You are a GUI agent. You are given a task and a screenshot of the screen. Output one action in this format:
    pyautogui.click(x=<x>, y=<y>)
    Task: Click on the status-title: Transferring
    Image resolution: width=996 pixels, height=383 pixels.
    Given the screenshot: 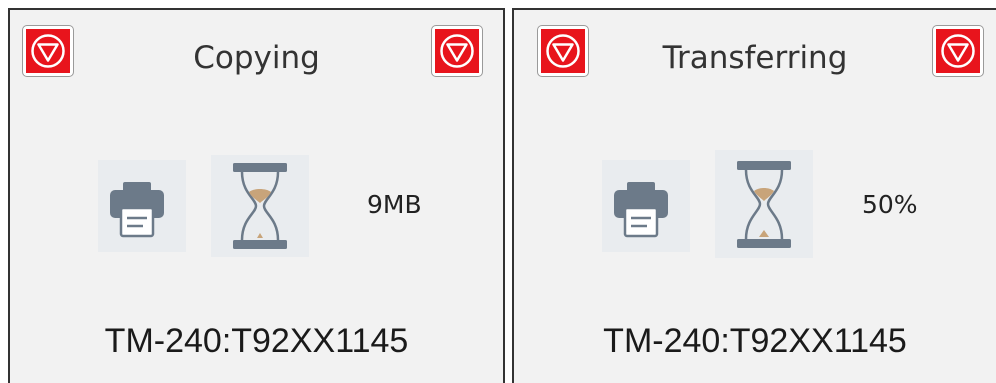 What is the action you would take?
    pyautogui.click(x=755, y=58)
    